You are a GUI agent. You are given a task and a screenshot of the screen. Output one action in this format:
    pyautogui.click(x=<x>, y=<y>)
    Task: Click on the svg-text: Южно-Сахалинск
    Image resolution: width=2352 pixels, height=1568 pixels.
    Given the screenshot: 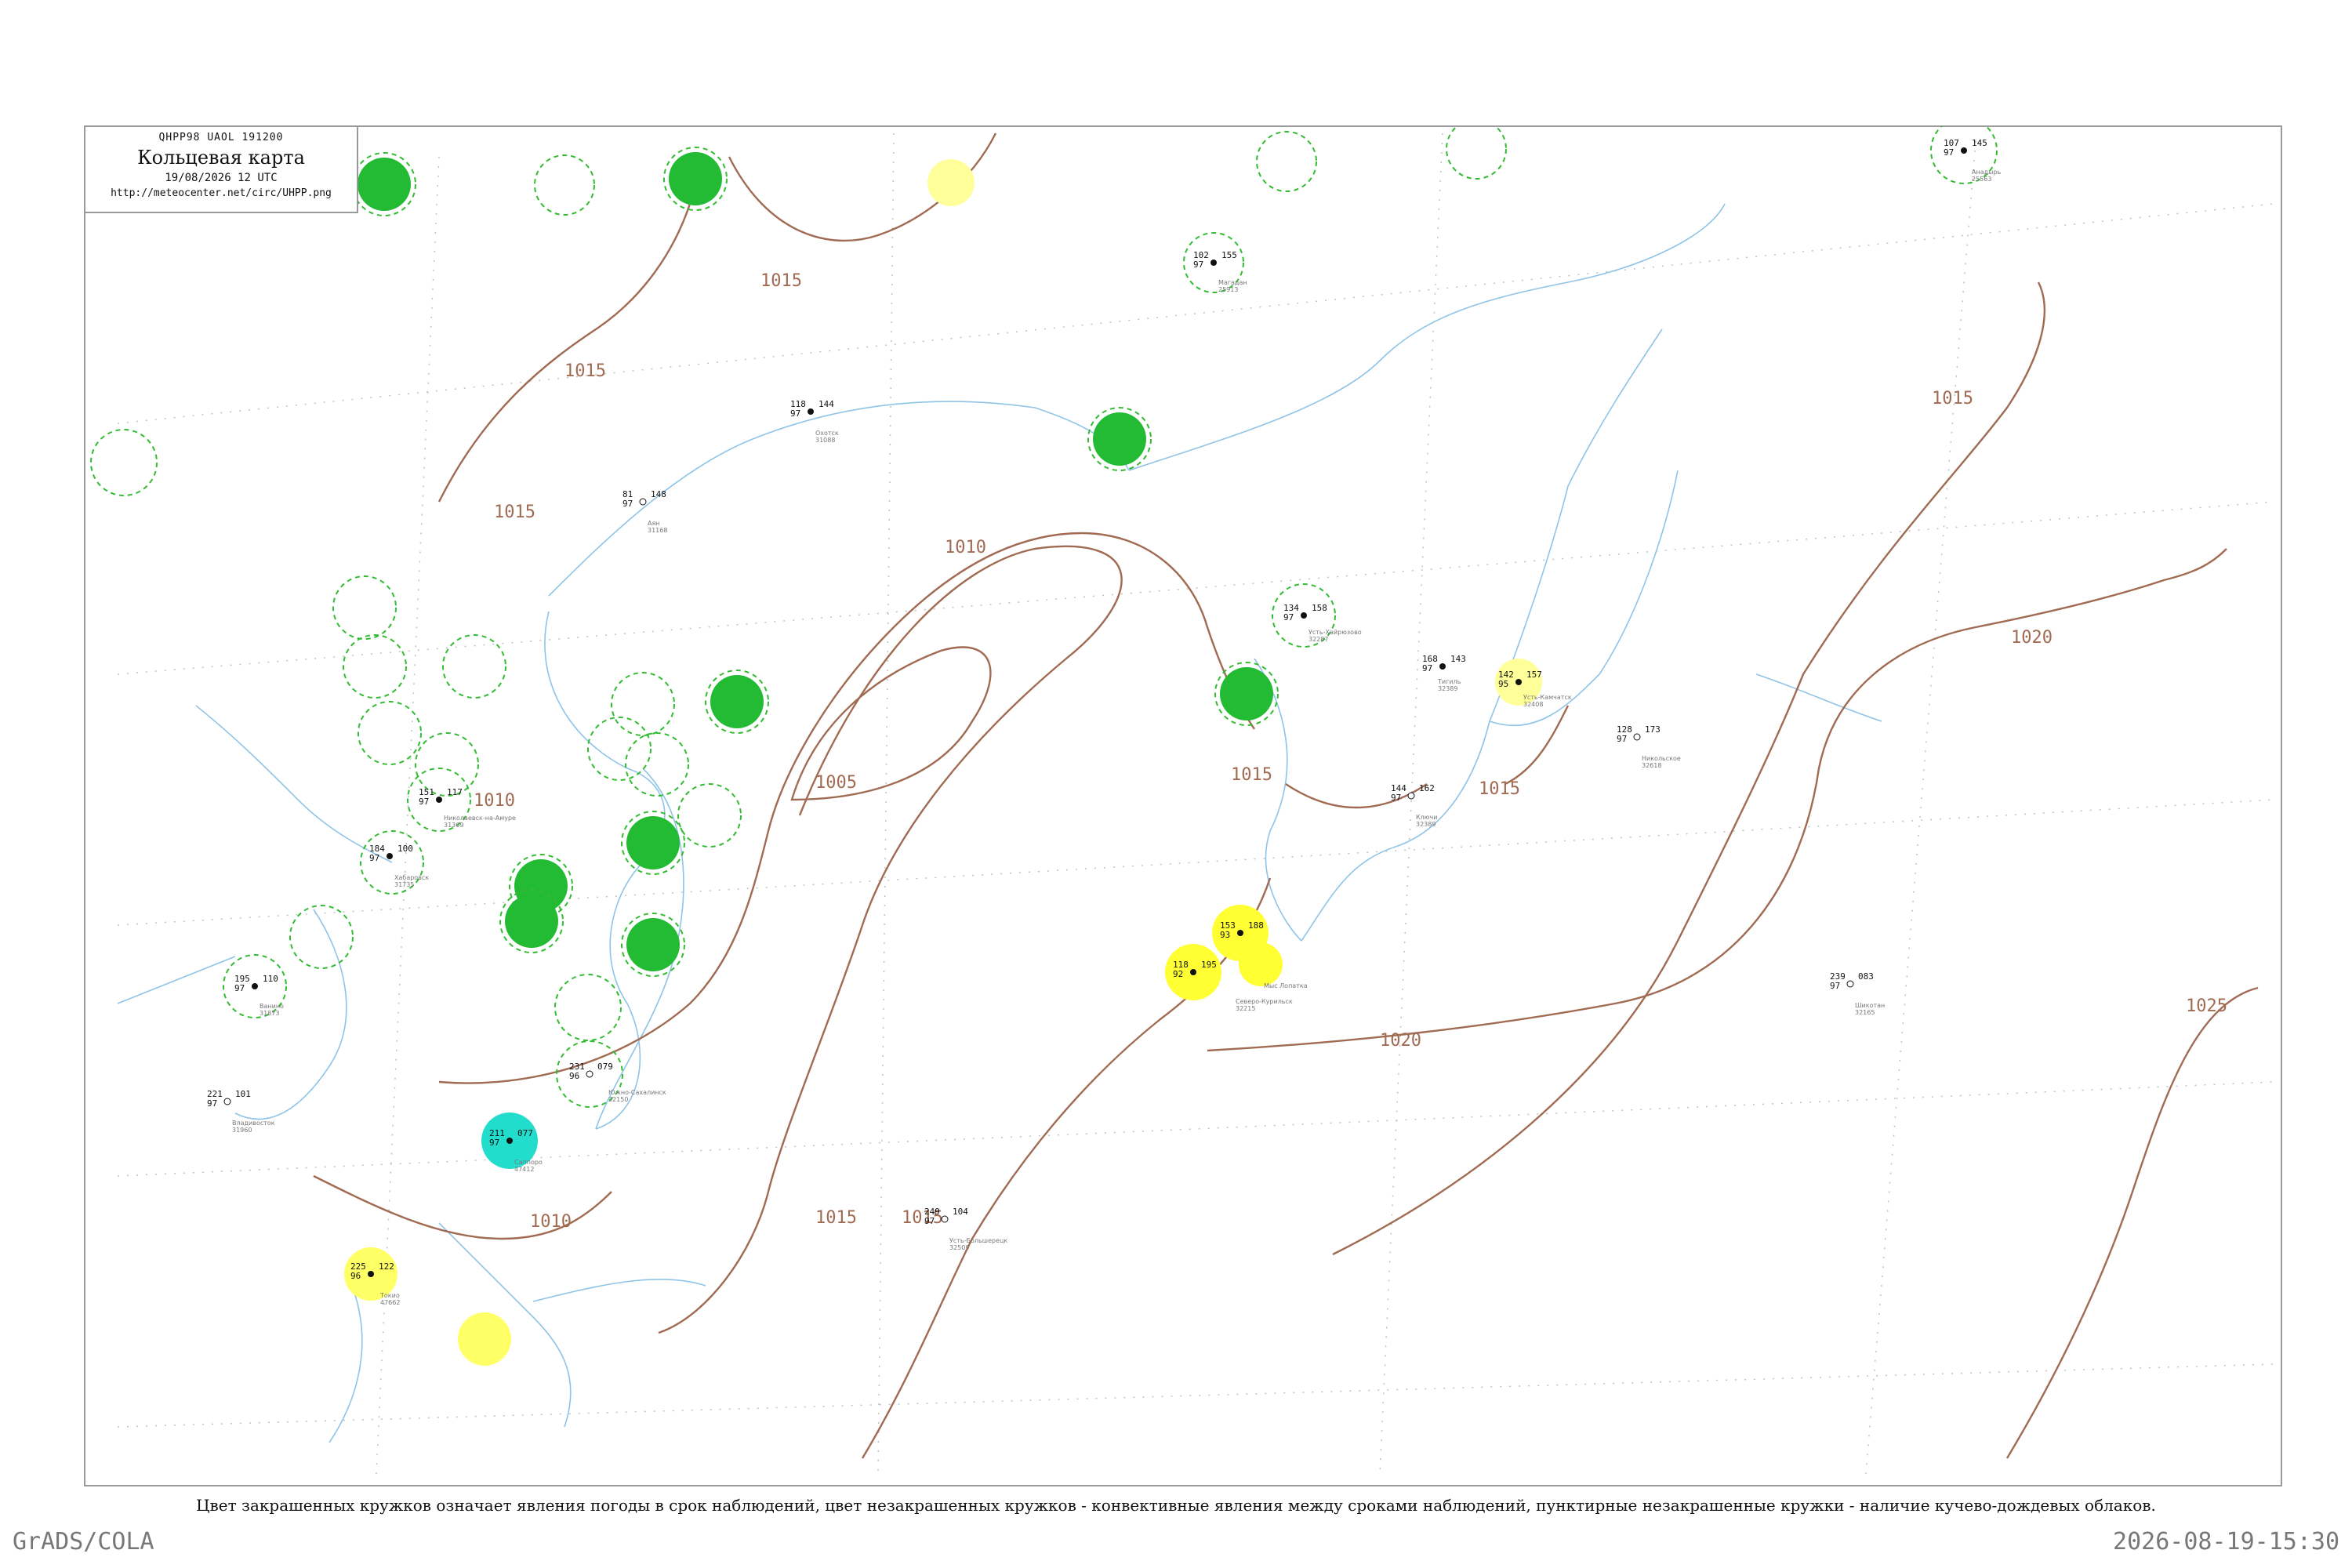 What is the action you would take?
    pyautogui.click(x=637, y=1092)
    